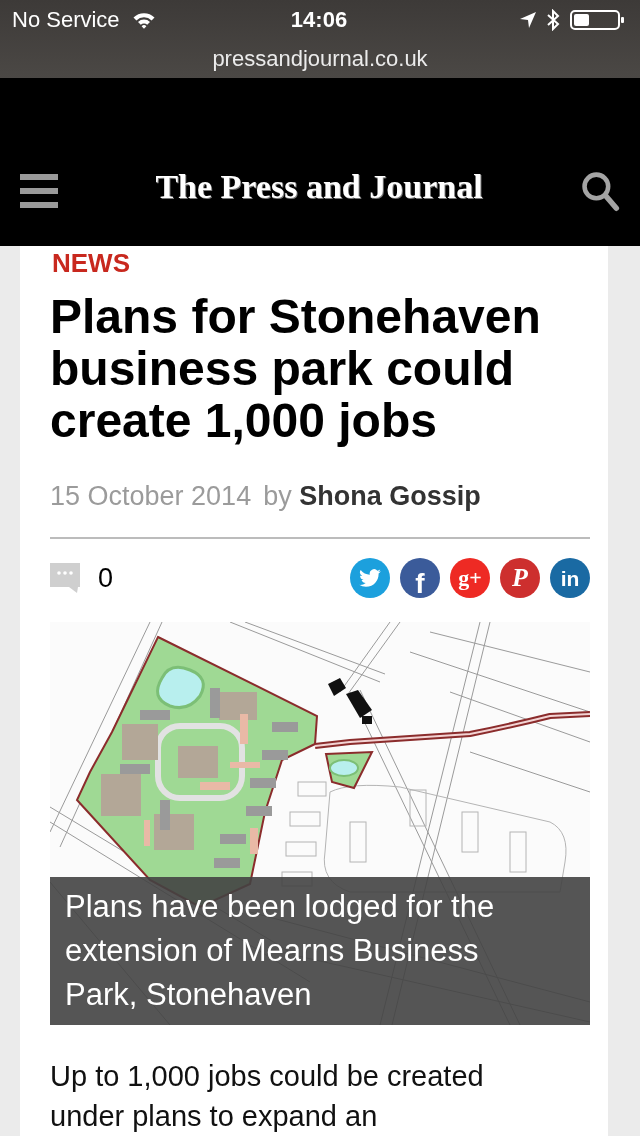 This screenshot has height=1136, width=640. What do you see at coordinates (320, 263) in the screenshot?
I see `section-label: NEWS` at bounding box center [320, 263].